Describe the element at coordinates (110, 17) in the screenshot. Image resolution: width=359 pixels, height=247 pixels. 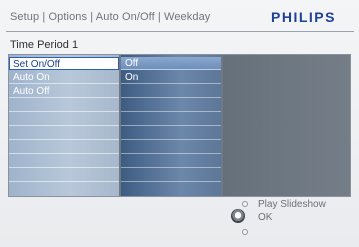
I see `breadcrumb: Setup | Options | Auto On/Off | Weekday` at that location.